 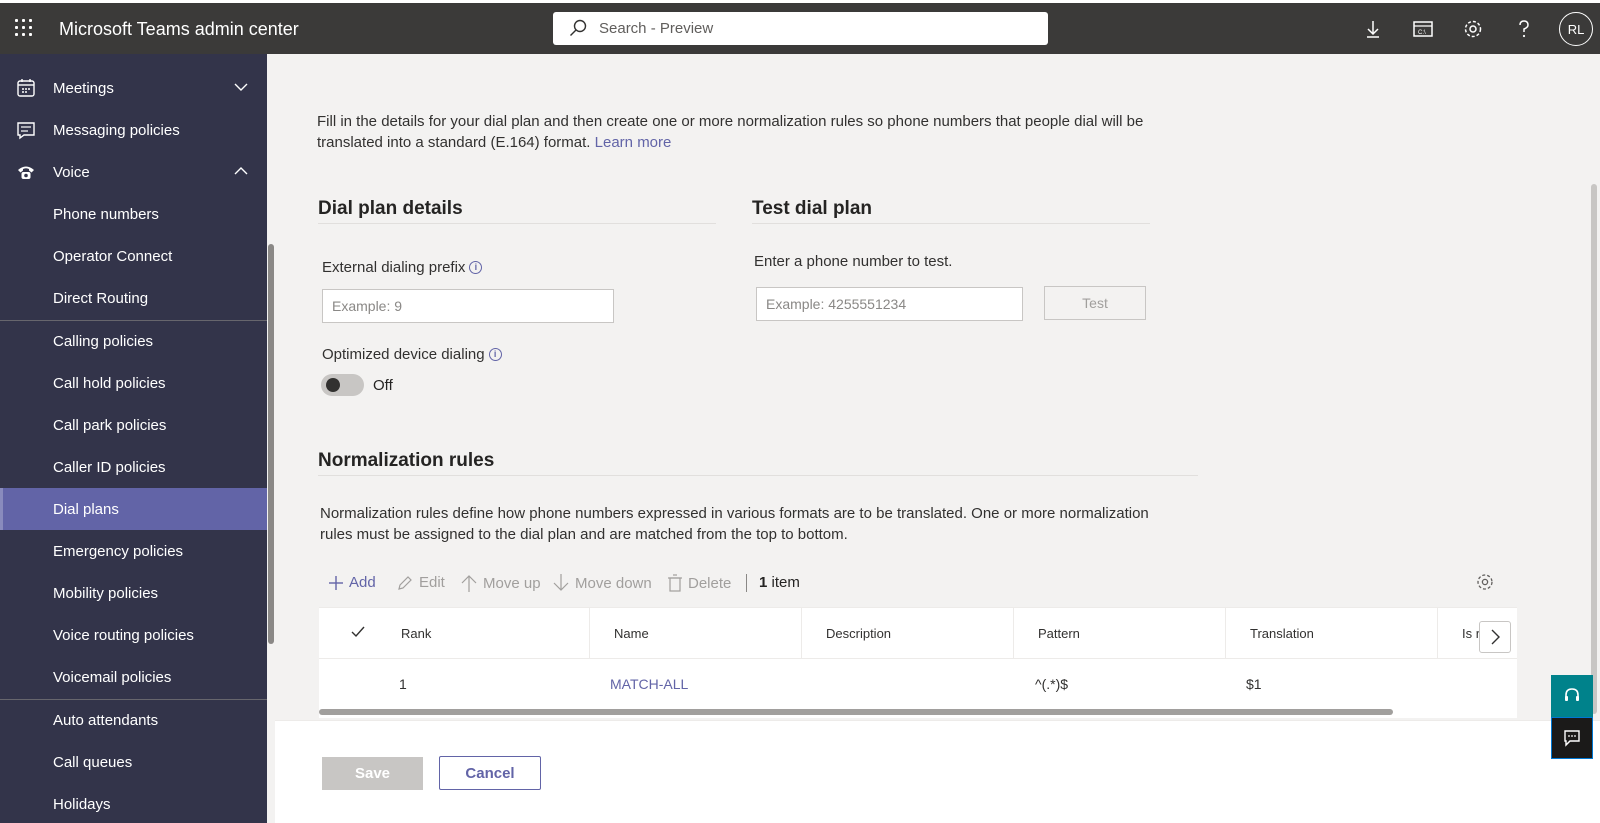 I want to click on sidebar-item-label: Call queues, so click(x=93, y=762).